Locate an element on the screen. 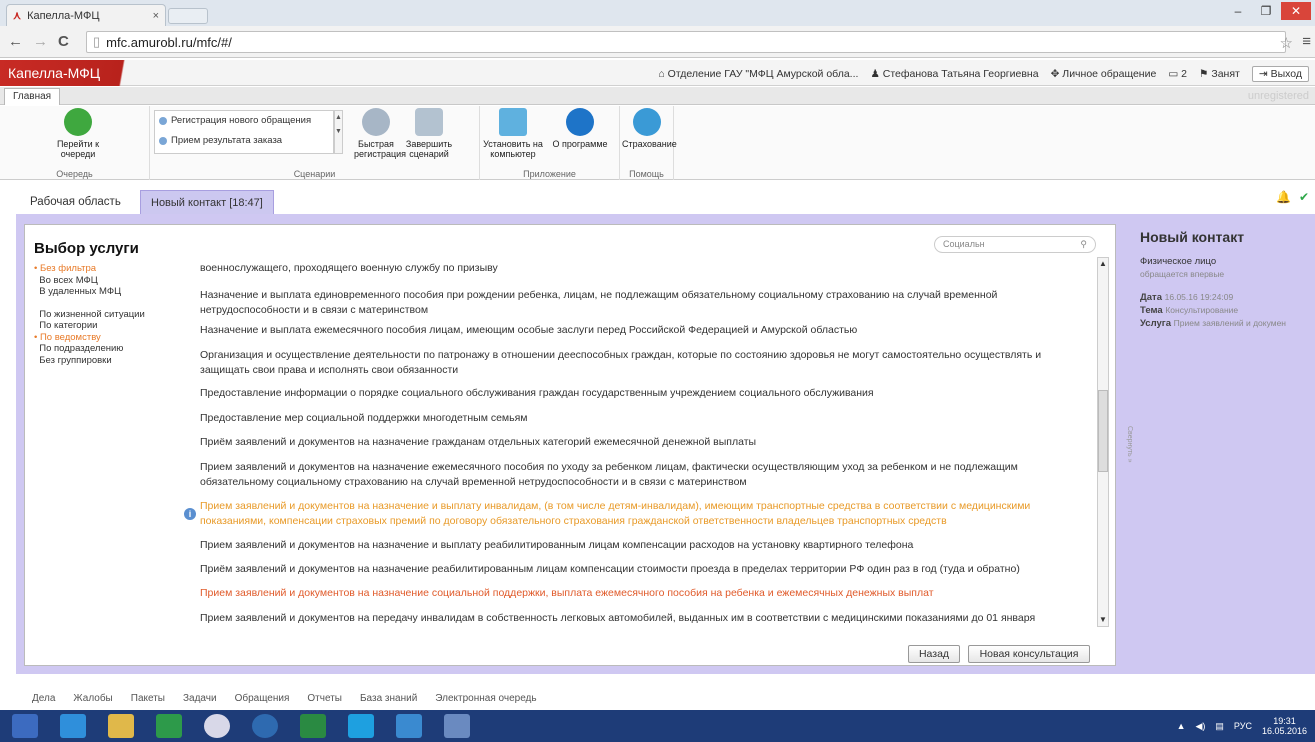 This screenshot has height=742, width=1315. window-number: ▭ 2 is located at coordinates (1177, 74).